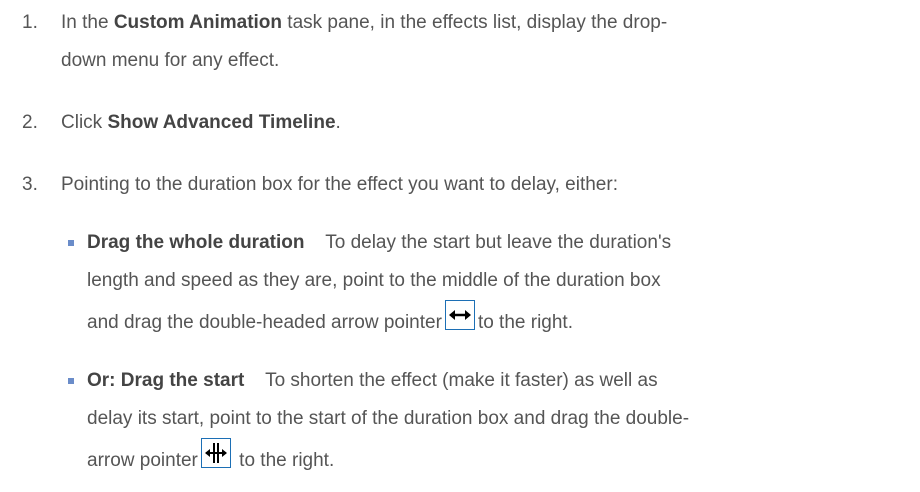 Image resolution: width=920 pixels, height=492 pixels. Describe the element at coordinates (30, 122) in the screenshot. I see `step-2-number: 2.` at that location.